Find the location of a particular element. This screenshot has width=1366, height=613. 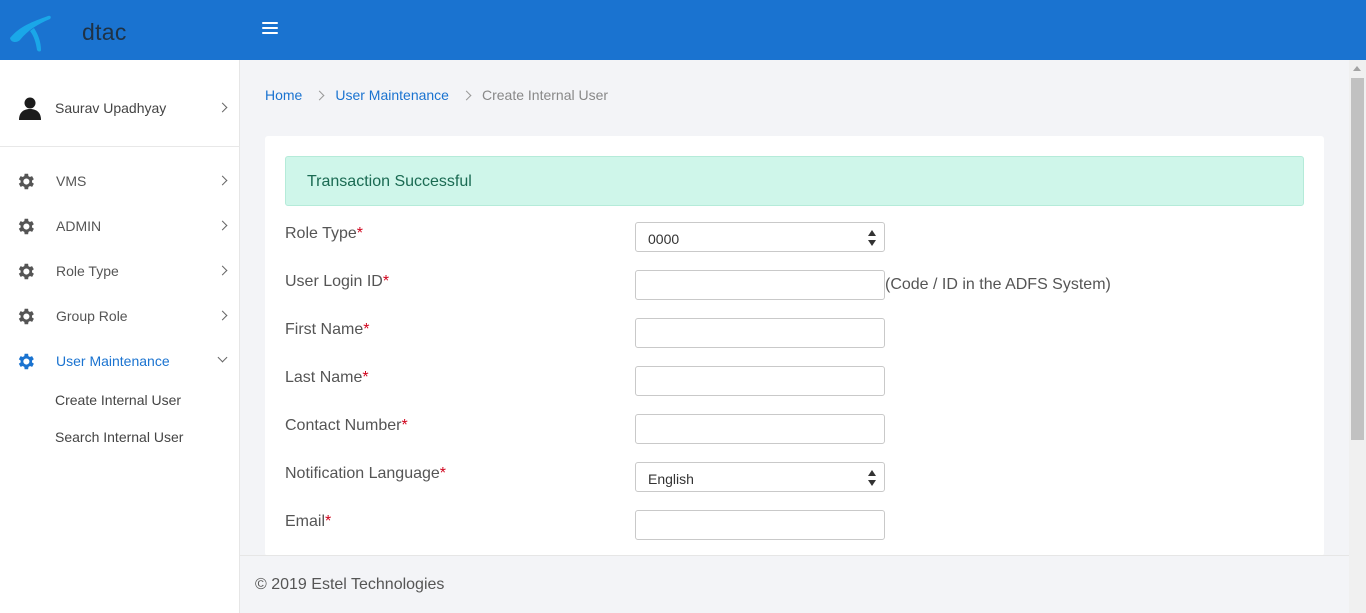

sidebar-subitem-search-internal-user: Search Internal User is located at coordinates (119, 437).